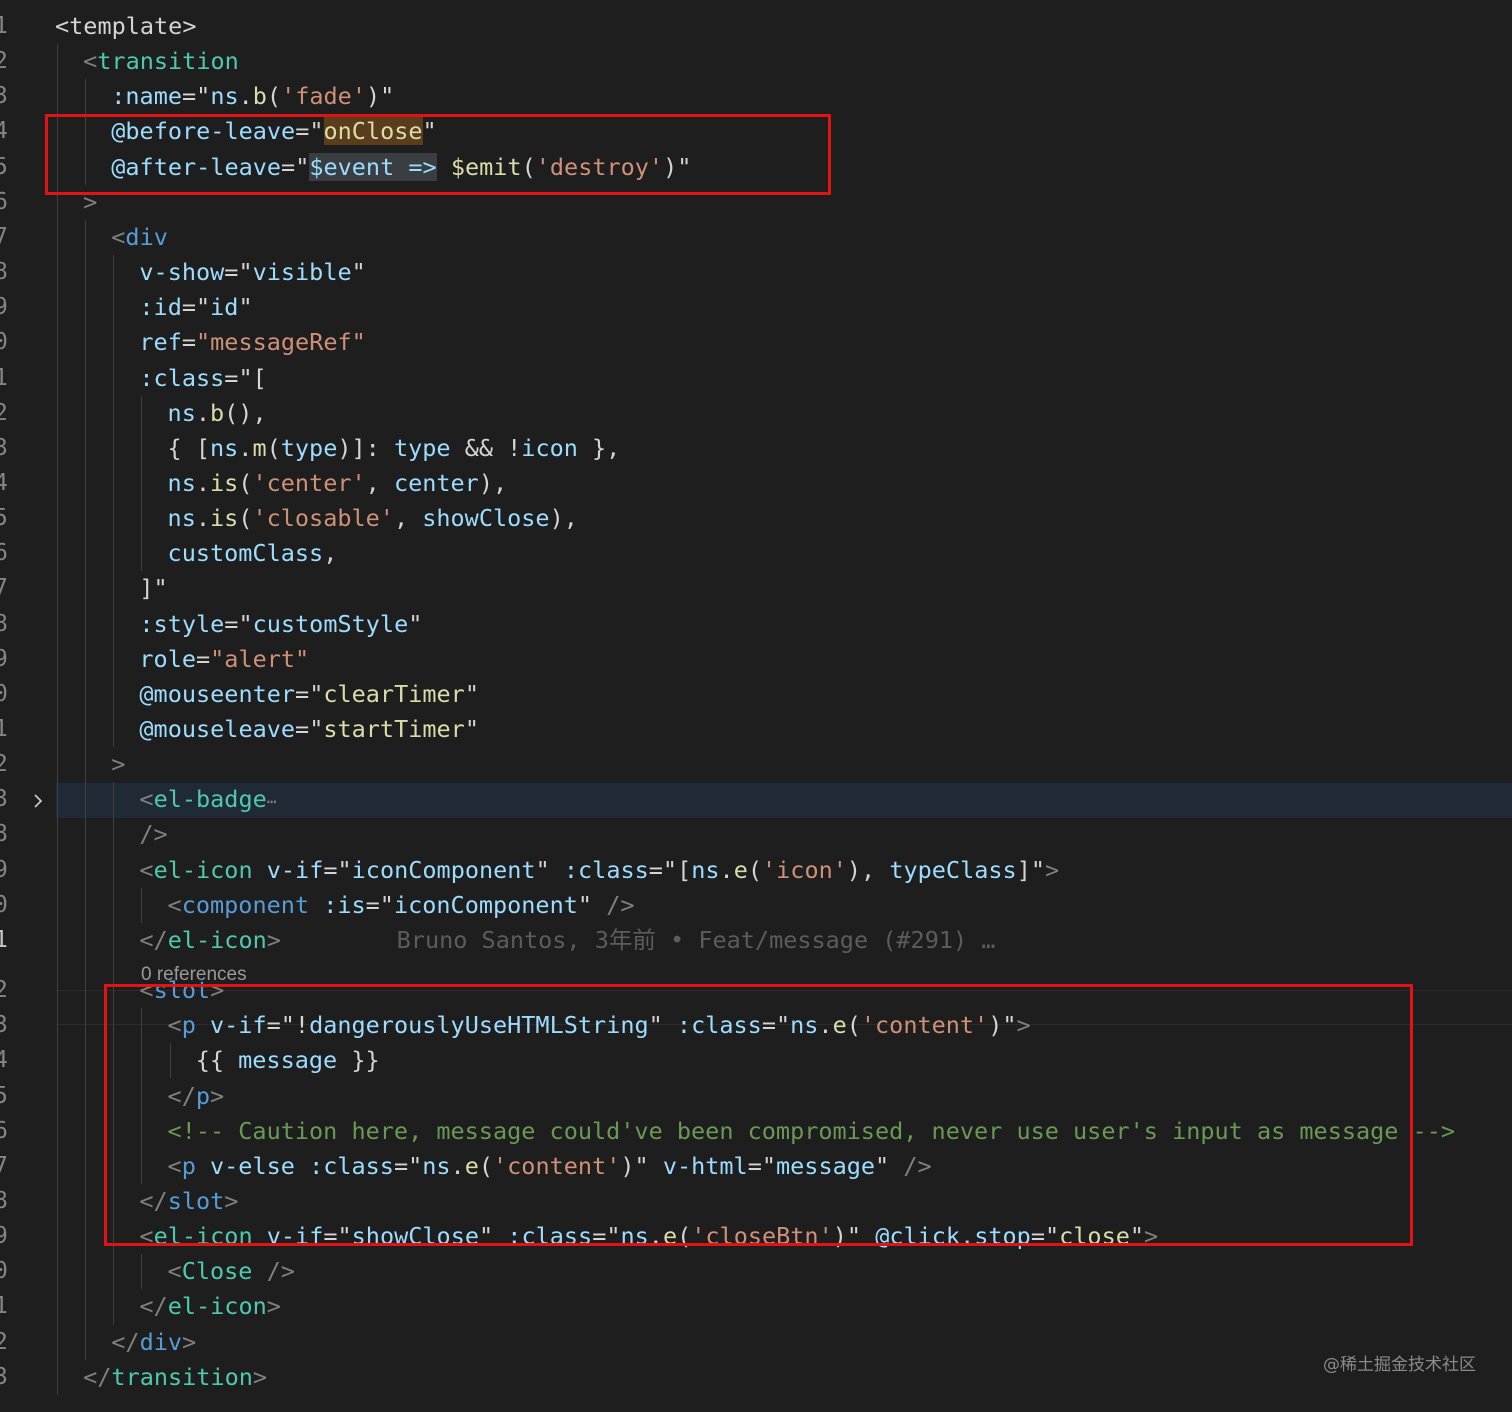  I want to click on code-line: @before-leave="onClose", so click(274, 131).